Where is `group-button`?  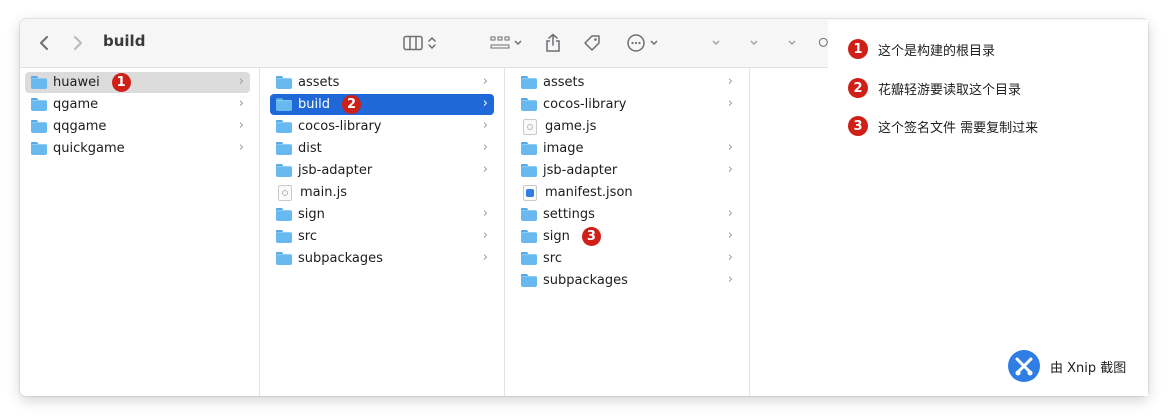
group-button is located at coordinates (506, 43).